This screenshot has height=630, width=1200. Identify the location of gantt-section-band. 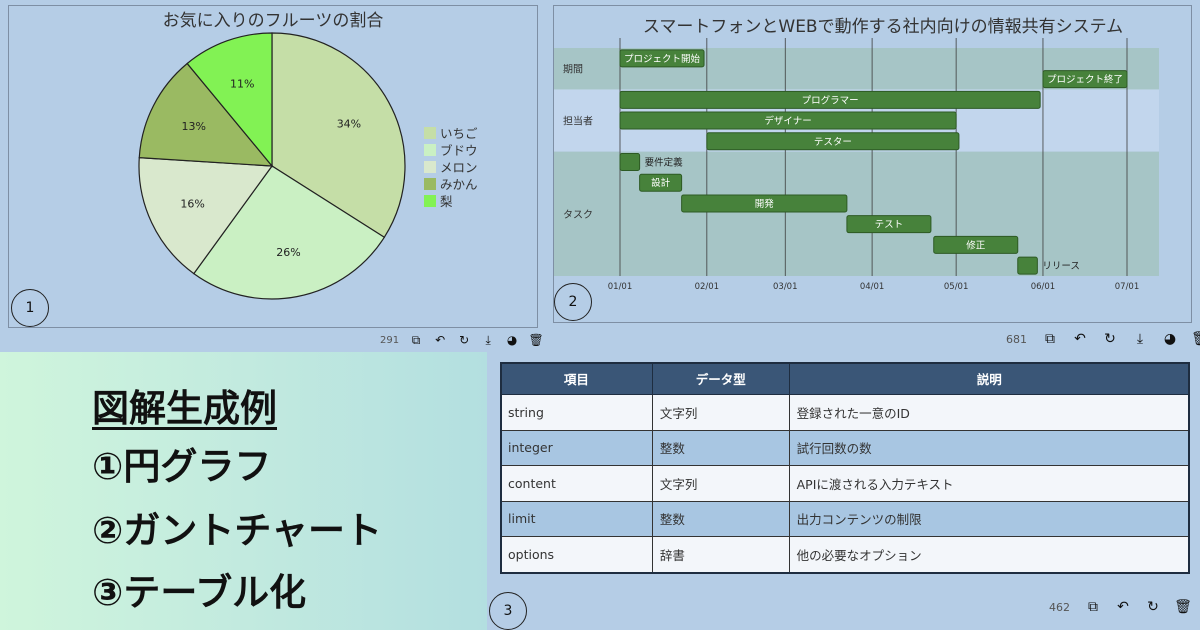
(856, 213).